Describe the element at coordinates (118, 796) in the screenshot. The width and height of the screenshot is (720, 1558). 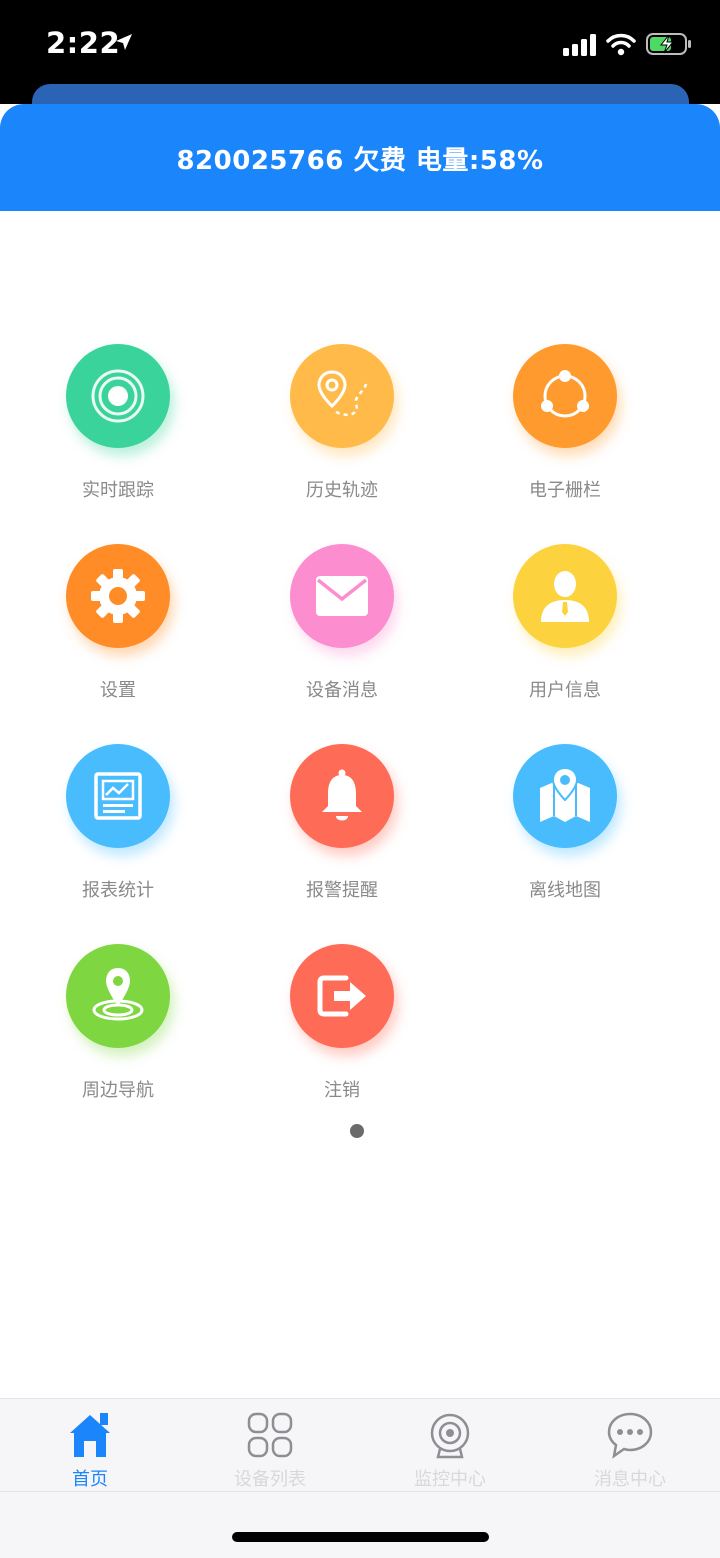
I see `report-chart-icon` at that location.